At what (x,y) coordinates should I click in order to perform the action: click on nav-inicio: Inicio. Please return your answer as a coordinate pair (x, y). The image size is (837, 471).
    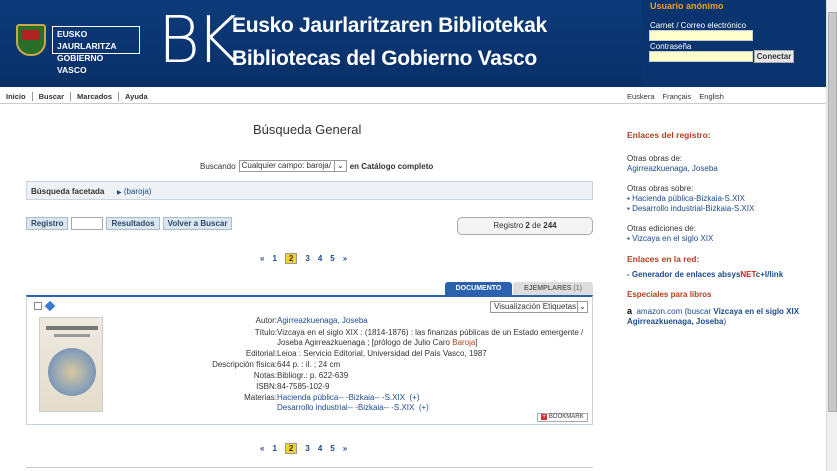
    Looking at the image, I should click on (19, 96).